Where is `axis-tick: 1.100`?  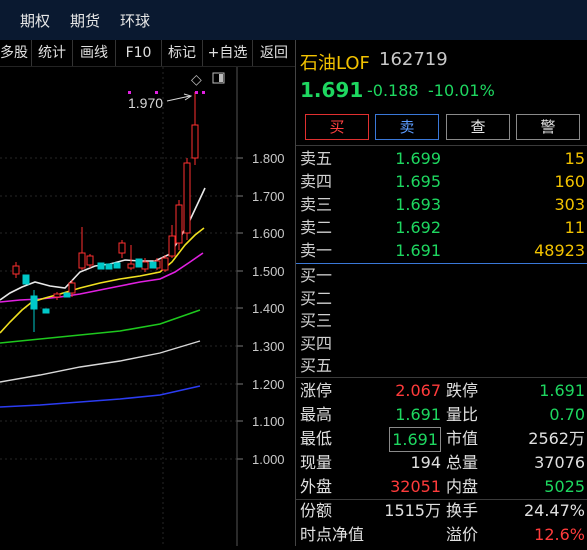 axis-tick: 1.100 is located at coordinates (268, 421).